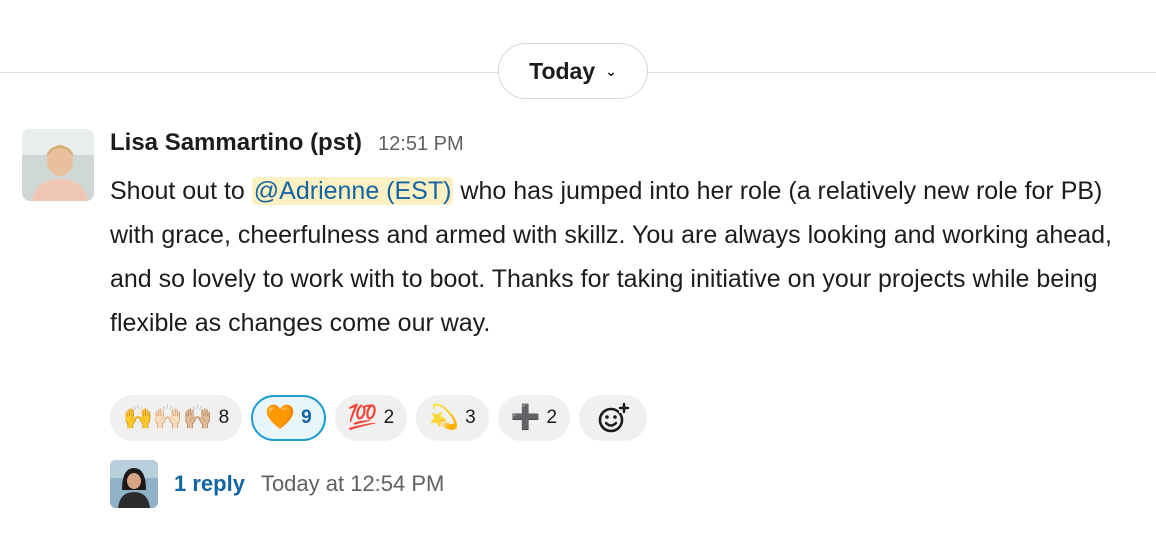  Describe the element at coordinates (352, 191) in the screenshot. I see `user-mention: @Adrienne (EST)` at that location.